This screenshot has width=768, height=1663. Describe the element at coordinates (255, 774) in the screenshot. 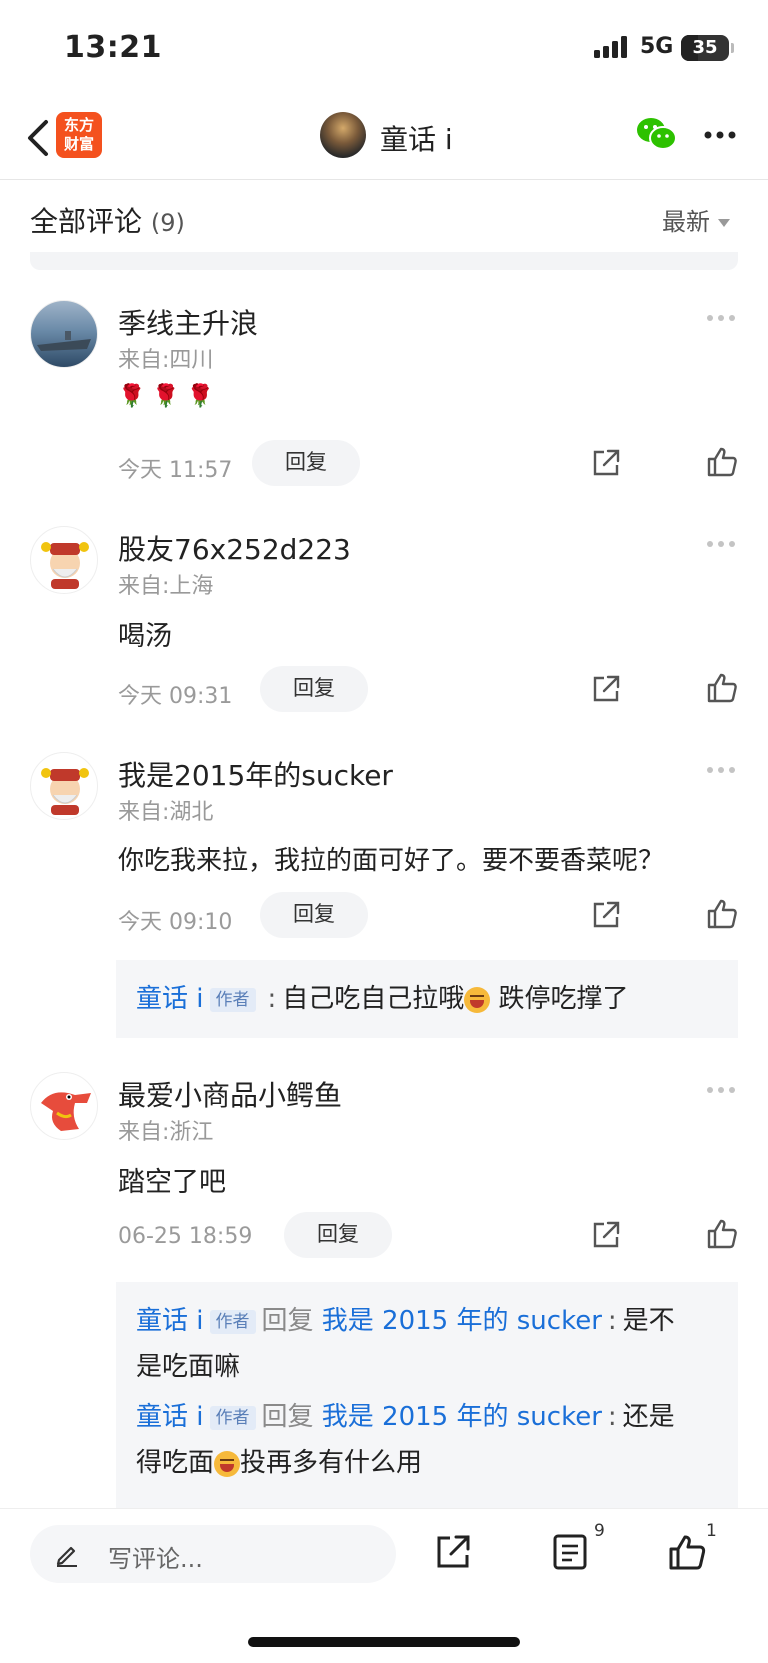

I see `user-name: 我是2015年的sucker` at that location.